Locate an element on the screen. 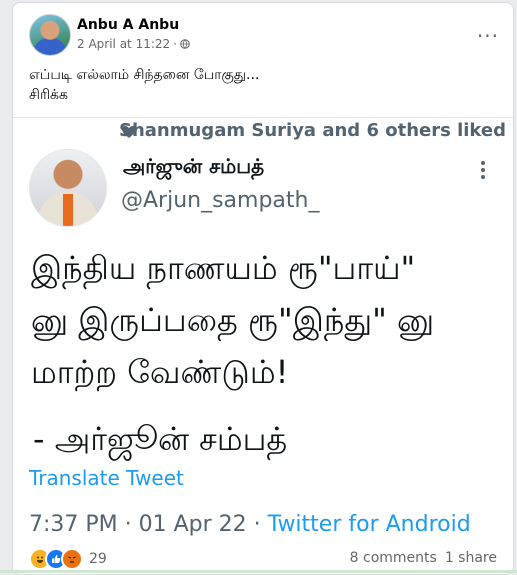  comments-count: 8 comments is located at coordinates (393, 558).